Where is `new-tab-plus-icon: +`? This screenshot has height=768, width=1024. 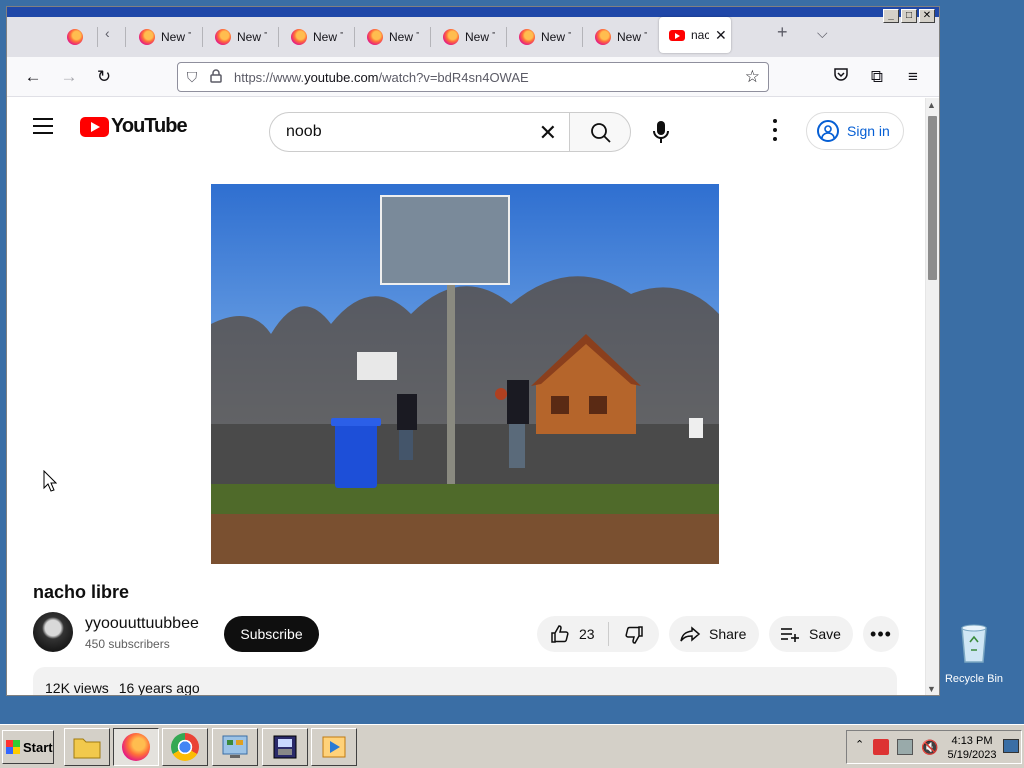 new-tab-plus-icon: + is located at coordinates (782, 32).